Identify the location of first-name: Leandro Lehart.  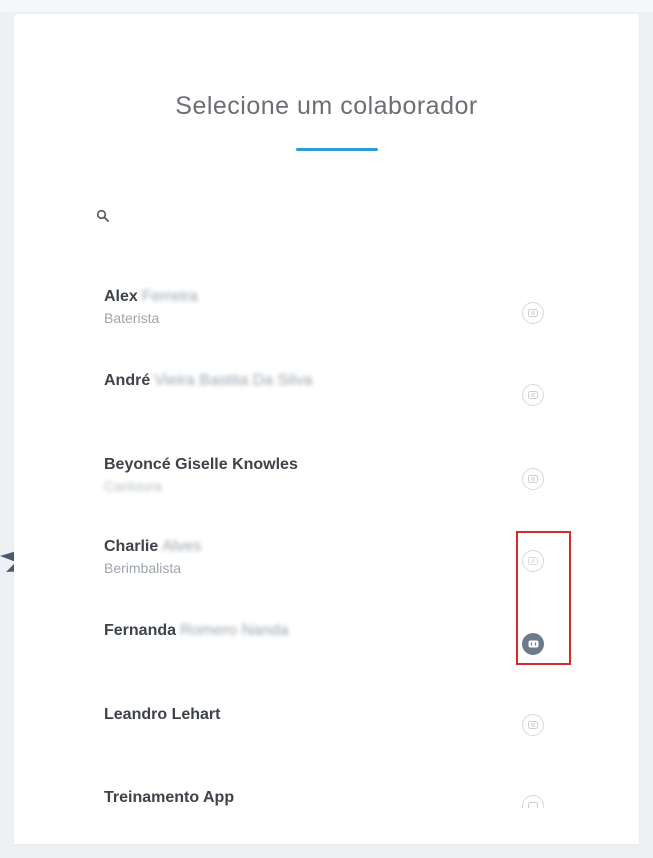
(162, 714).